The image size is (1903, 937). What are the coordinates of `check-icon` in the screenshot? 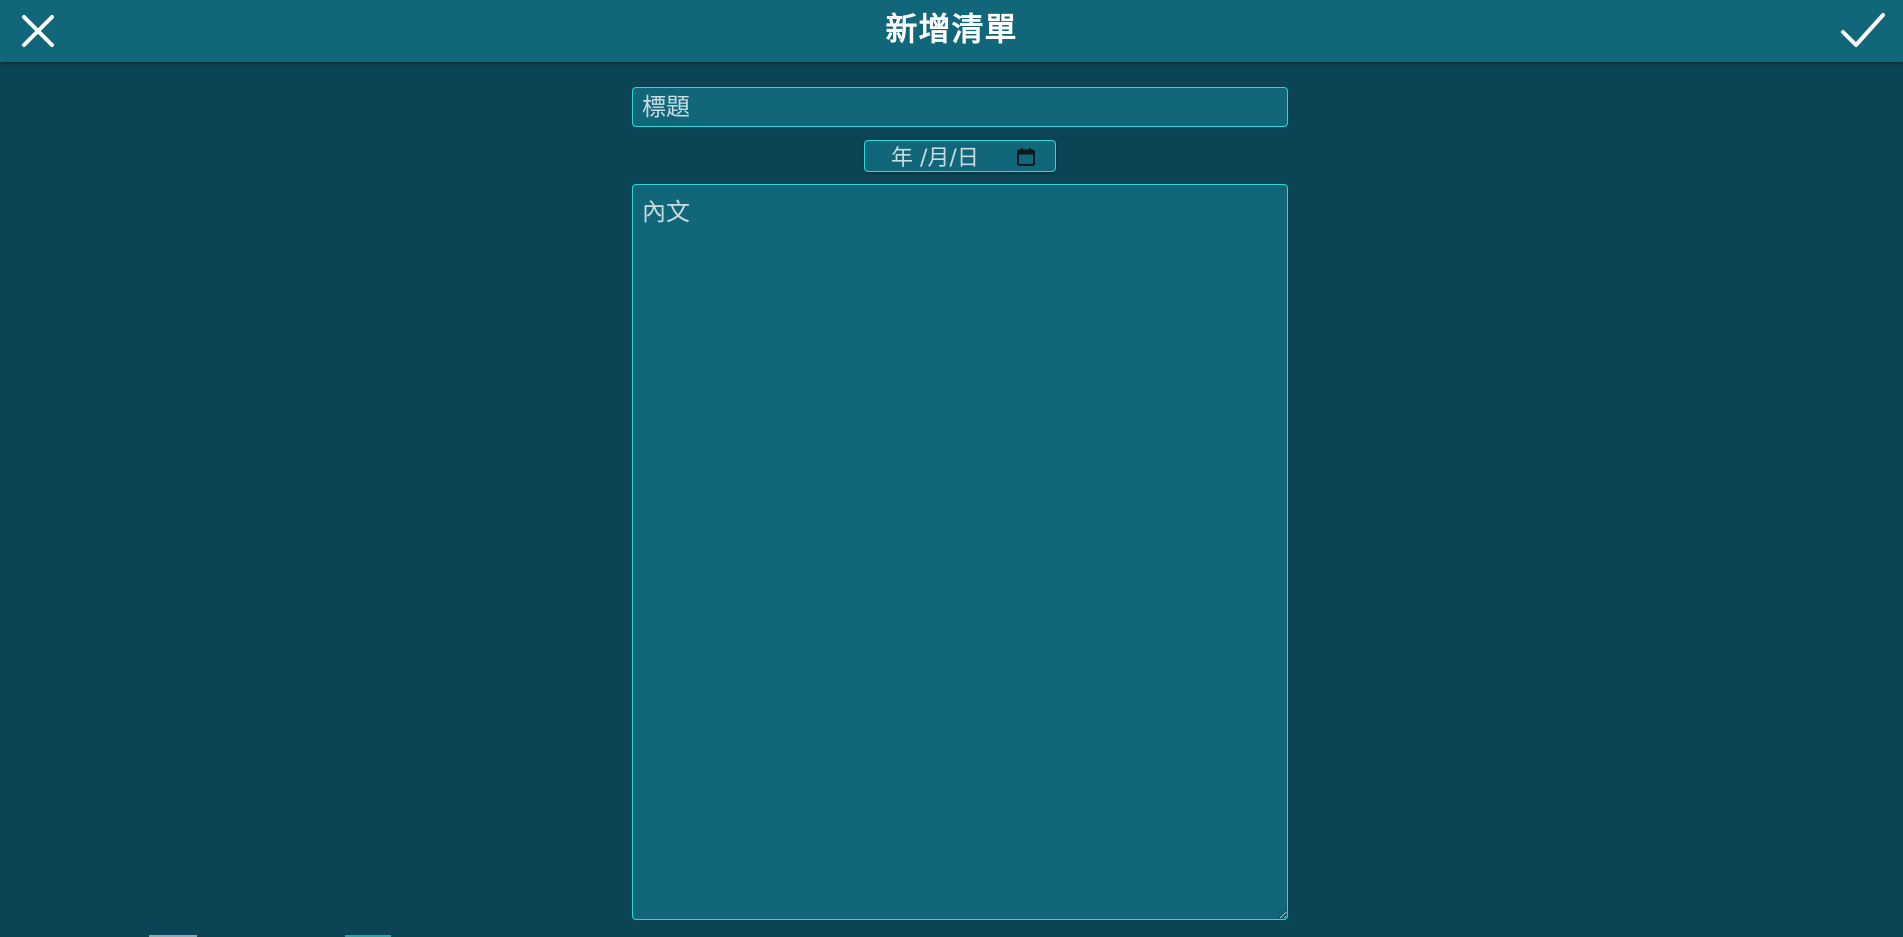 It's located at (1863, 30).